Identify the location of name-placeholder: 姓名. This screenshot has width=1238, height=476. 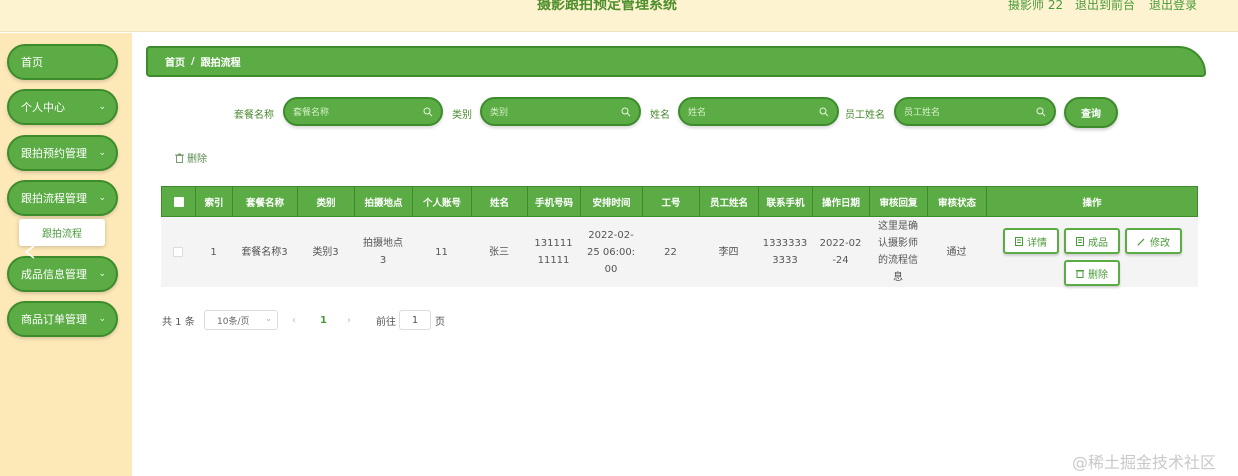
(697, 113).